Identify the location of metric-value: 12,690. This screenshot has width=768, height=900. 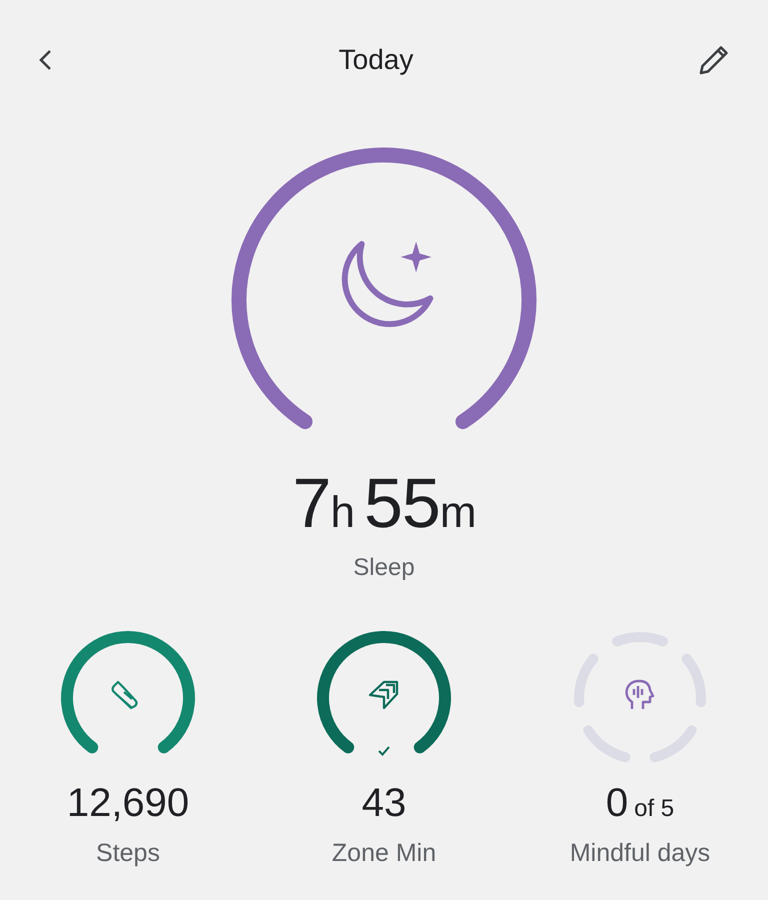
(128, 803).